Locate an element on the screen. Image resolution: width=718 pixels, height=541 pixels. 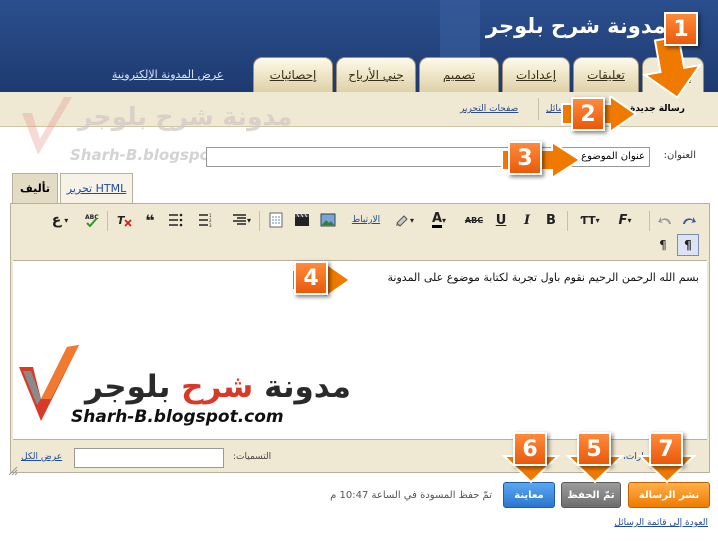
tab-comments: تعليقات is located at coordinates (606, 74).